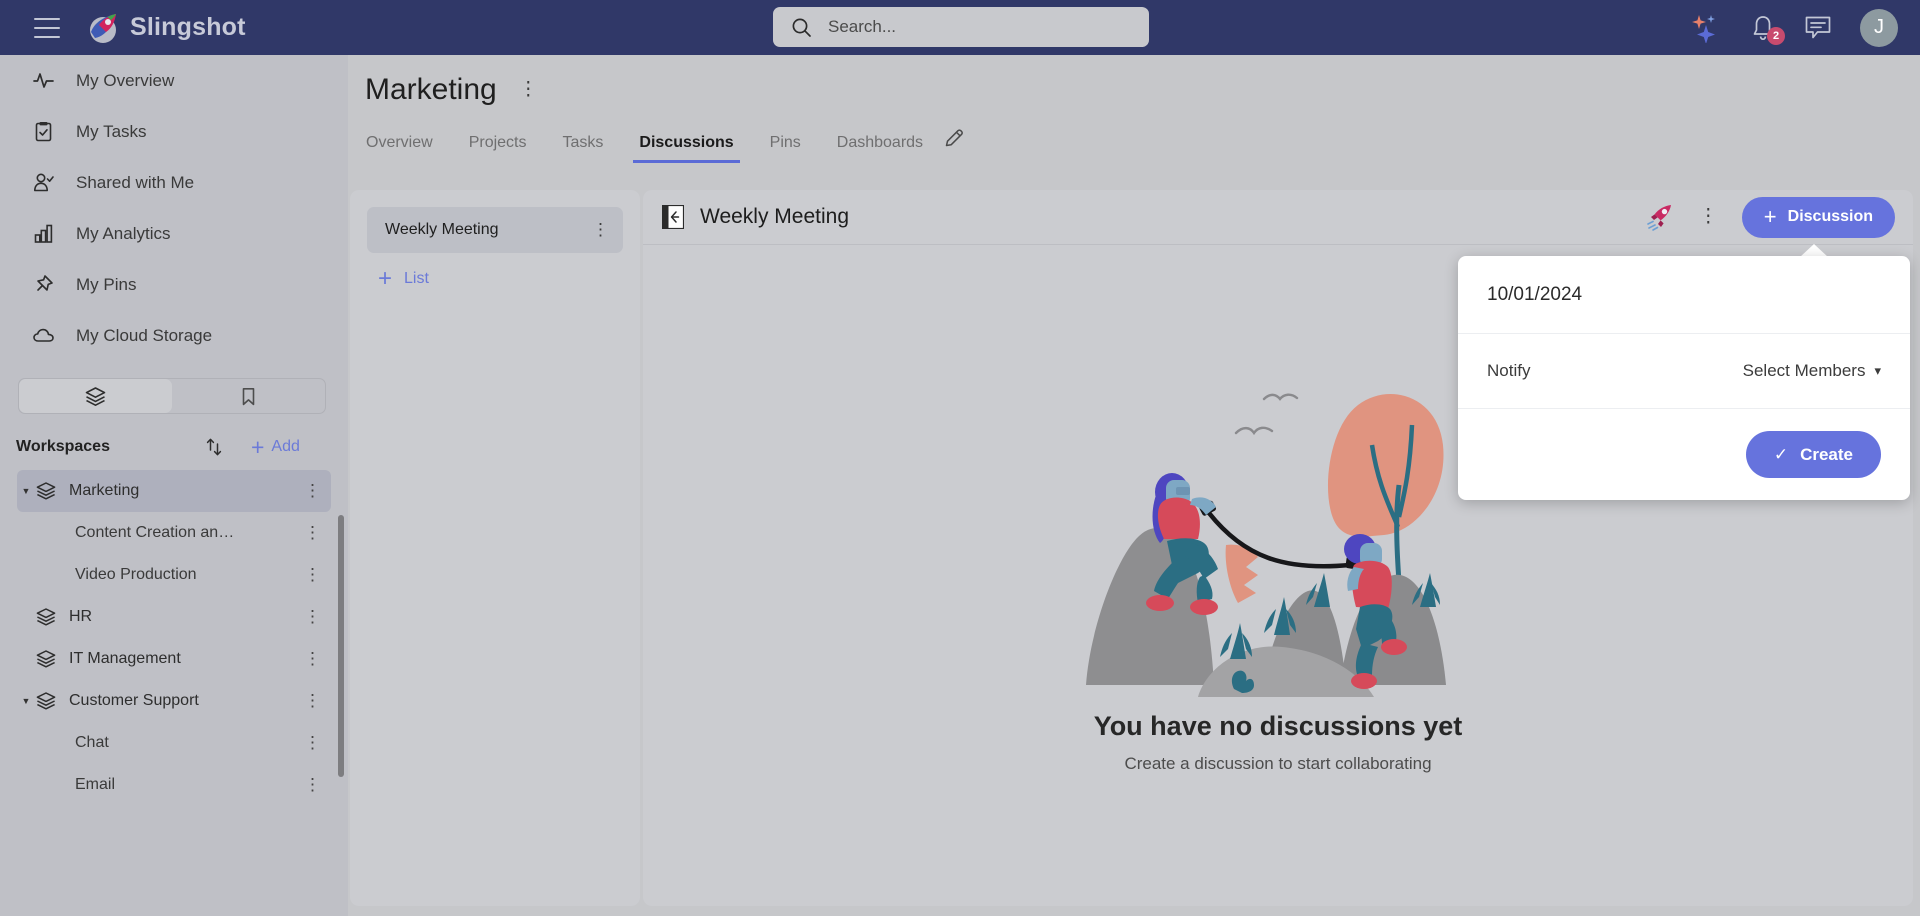 This screenshot has height=916, width=1920. What do you see at coordinates (341, 646) in the screenshot?
I see `sidebar-scrollbar` at bounding box center [341, 646].